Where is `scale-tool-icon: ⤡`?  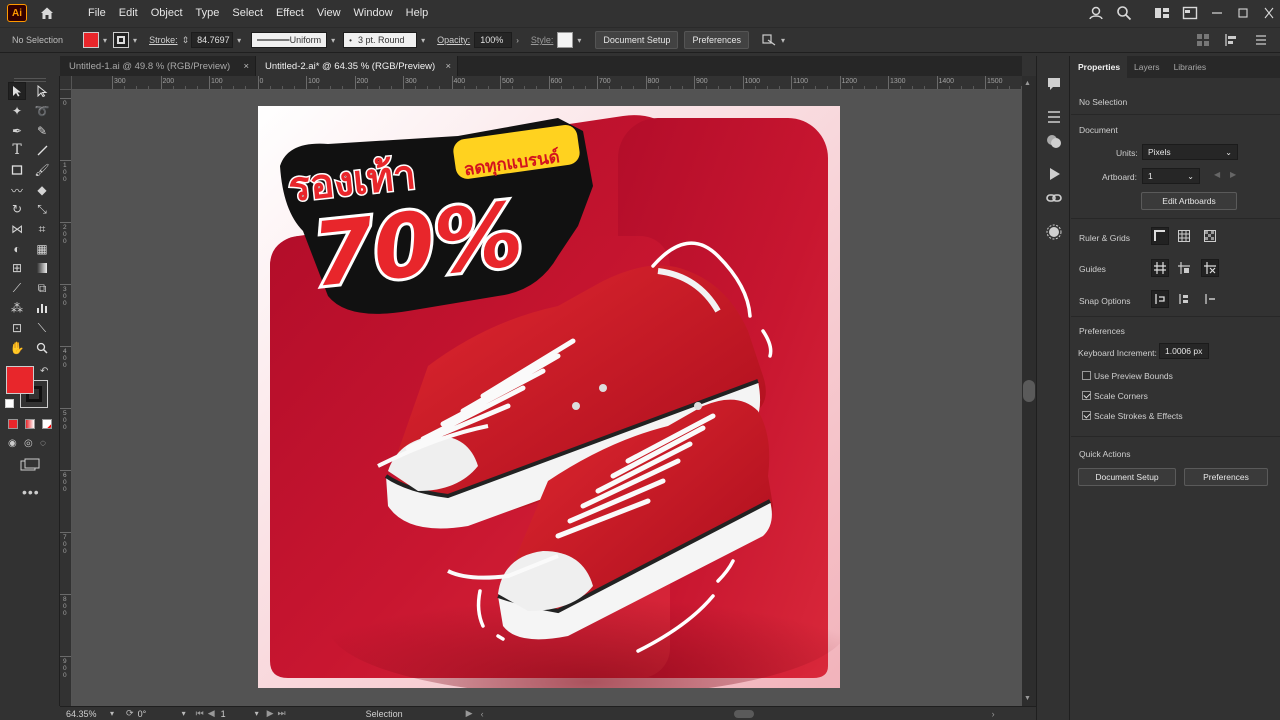 scale-tool-icon: ⤡ is located at coordinates (42, 209).